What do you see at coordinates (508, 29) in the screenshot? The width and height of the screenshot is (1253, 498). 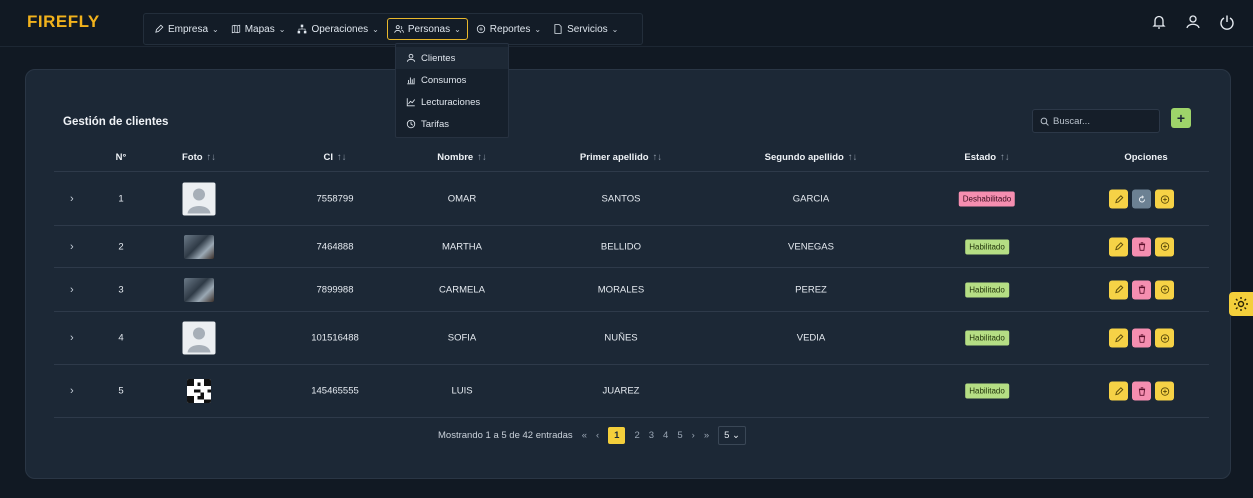 I see `menu-reportes: Reportes ⌄` at bounding box center [508, 29].